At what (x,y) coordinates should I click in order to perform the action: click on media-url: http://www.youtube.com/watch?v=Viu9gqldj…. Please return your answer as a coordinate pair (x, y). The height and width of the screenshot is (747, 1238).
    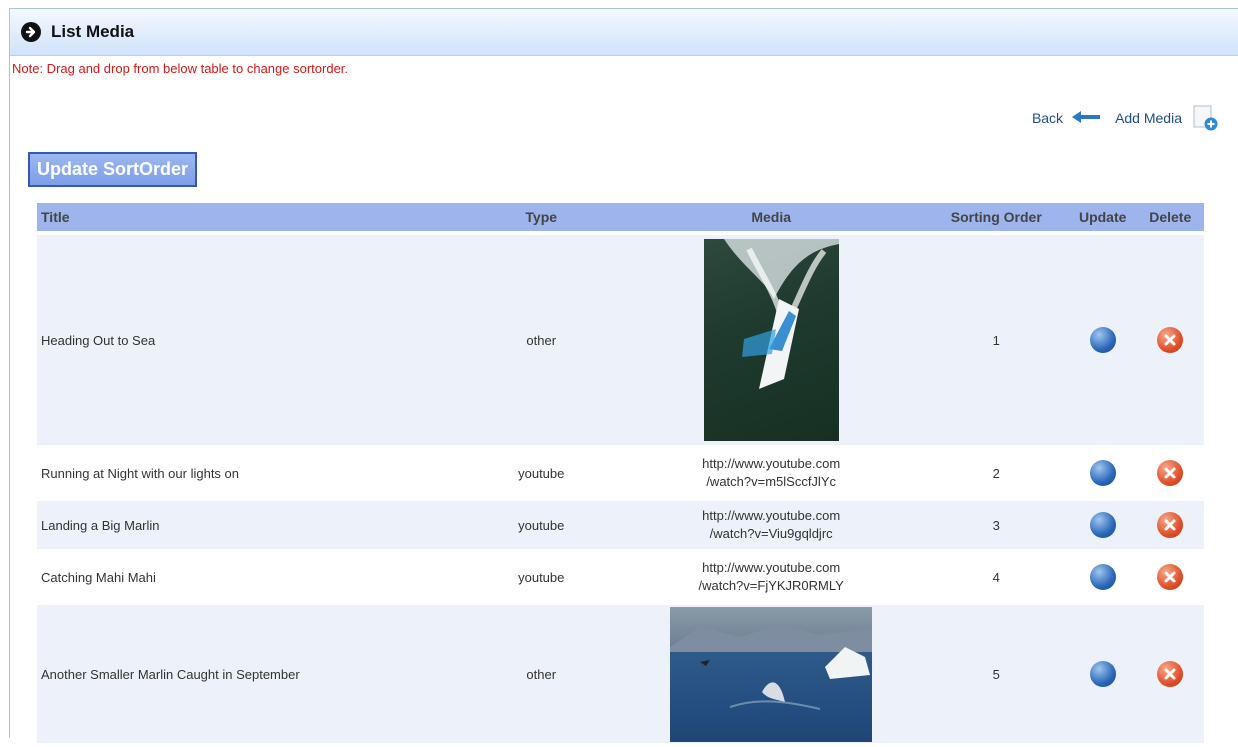
    Looking at the image, I should click on (771, 525).